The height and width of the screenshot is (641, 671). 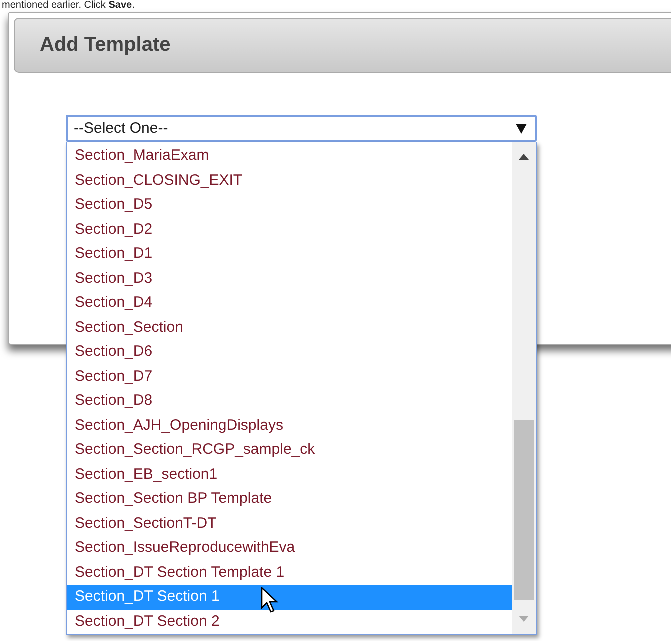 What do you see at coordinates (289, 548) in the screenshot?
I see `dropdown-option: Section_IssueReproducewithEva` at bounding box center [289, 548].